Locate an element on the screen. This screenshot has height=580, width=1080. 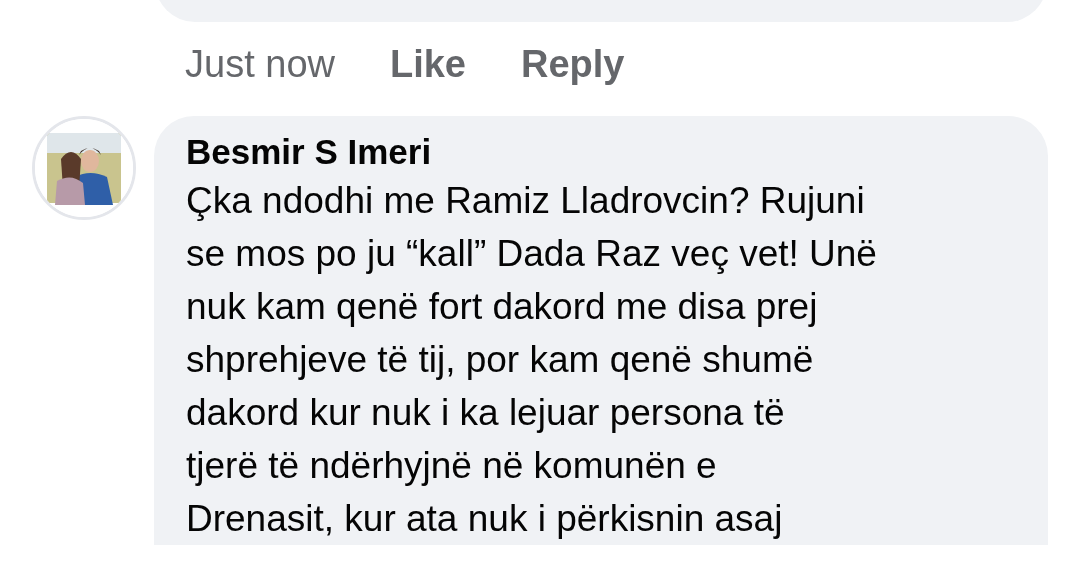
reply-button: Reply is located at coordinates (573, 64).